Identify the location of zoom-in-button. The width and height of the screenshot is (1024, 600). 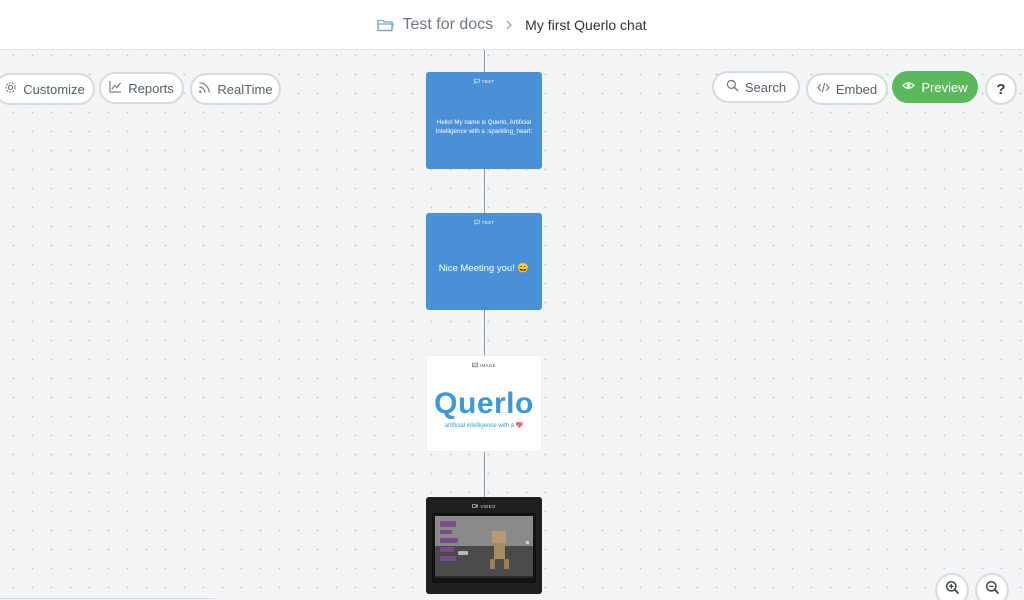
(952, 586).